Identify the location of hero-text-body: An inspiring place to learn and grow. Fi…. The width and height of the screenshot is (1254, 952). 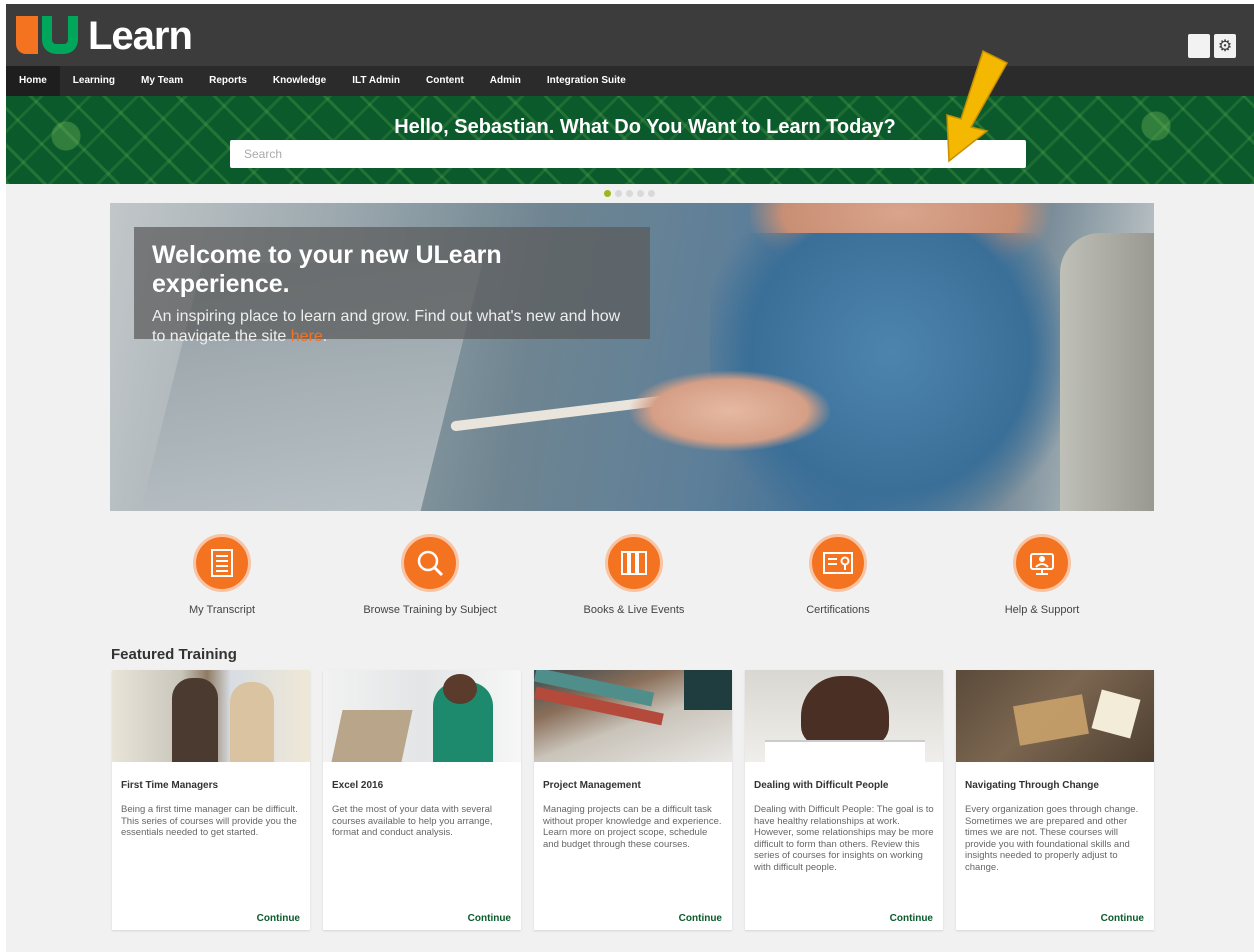
(386, 326).